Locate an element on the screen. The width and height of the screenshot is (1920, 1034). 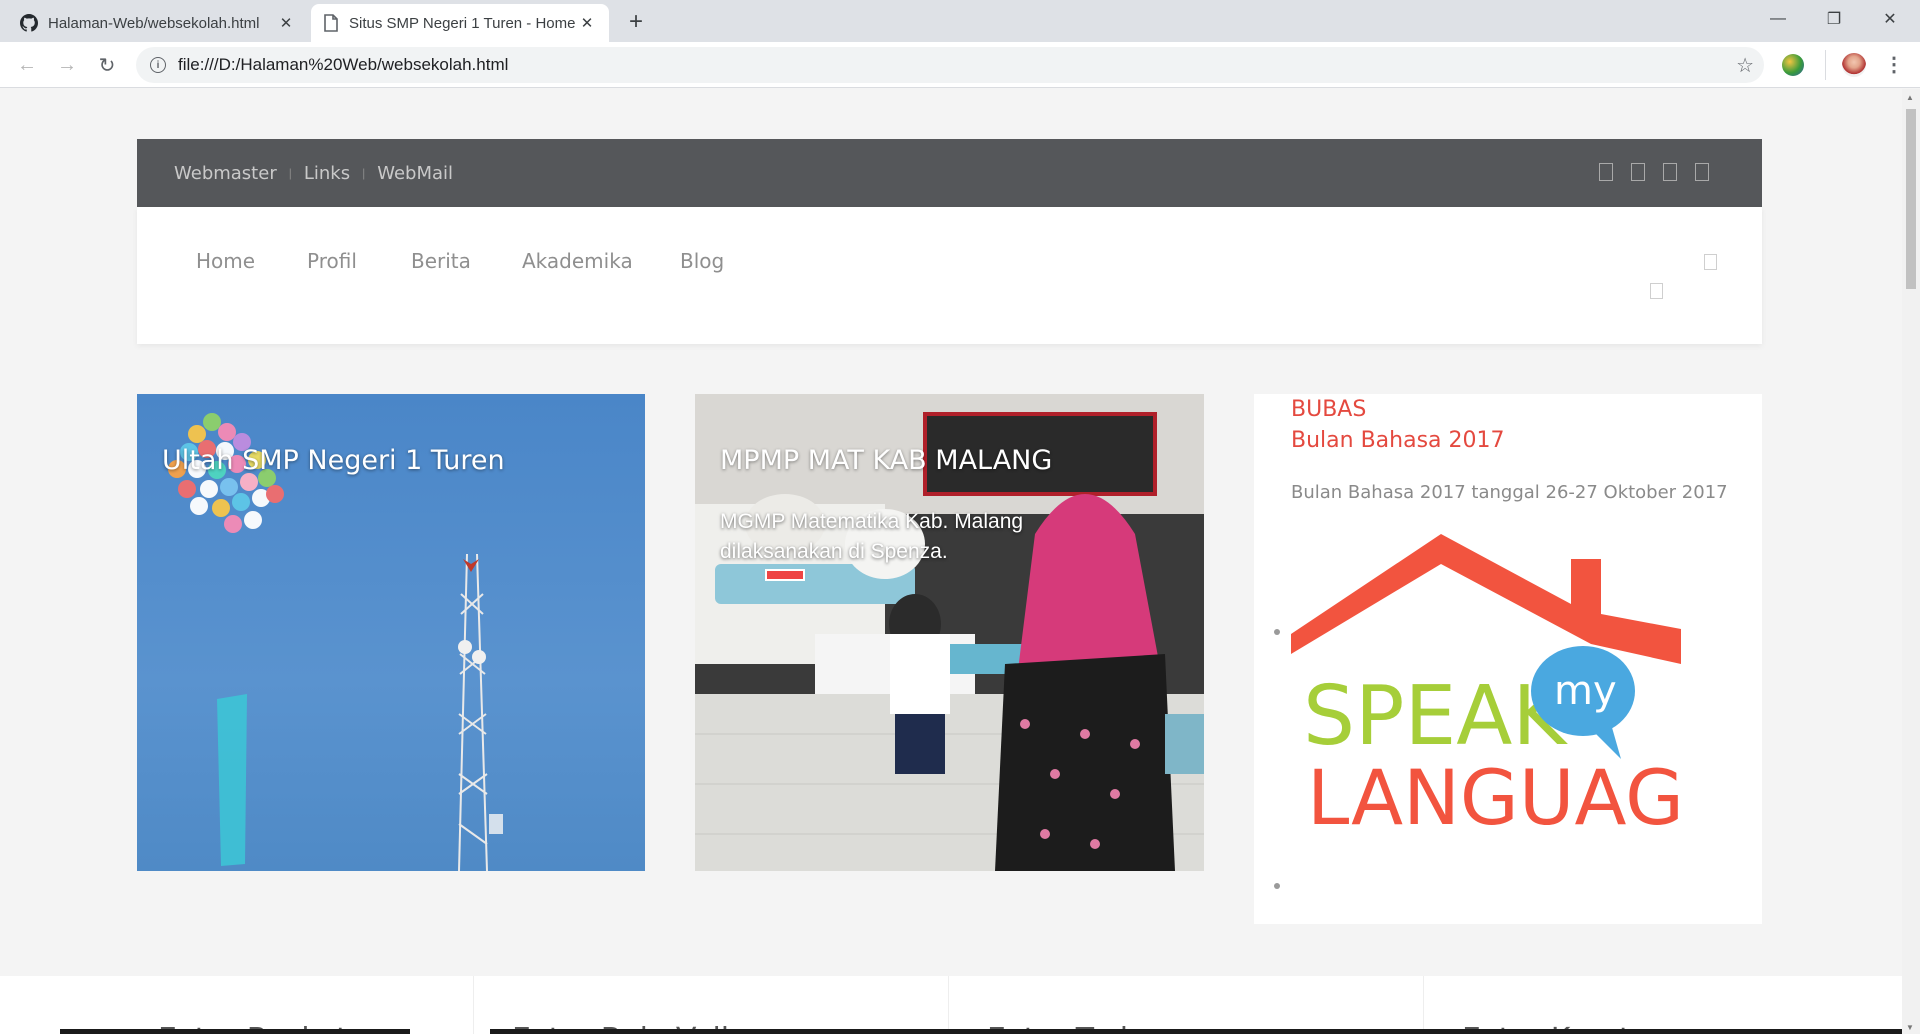
tab-title: Situs SMP Negeri 1 Turen - Home is located at coordinates (462, 23).